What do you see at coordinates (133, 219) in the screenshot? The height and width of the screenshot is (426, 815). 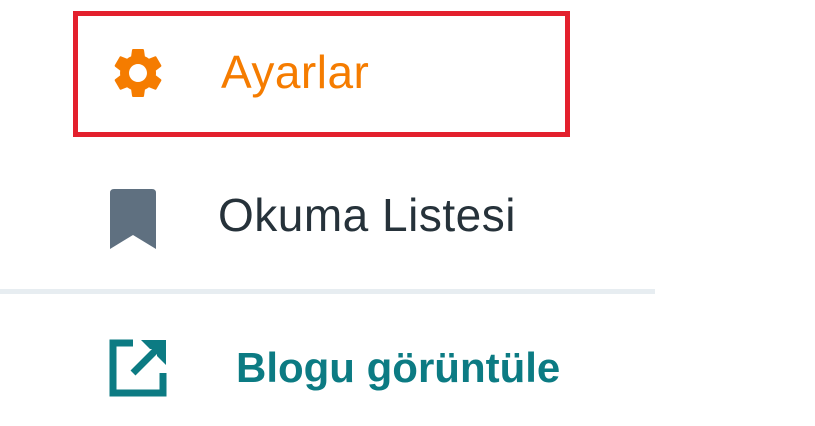 I see `bookmark-icon` at bounding box center [133, 219].